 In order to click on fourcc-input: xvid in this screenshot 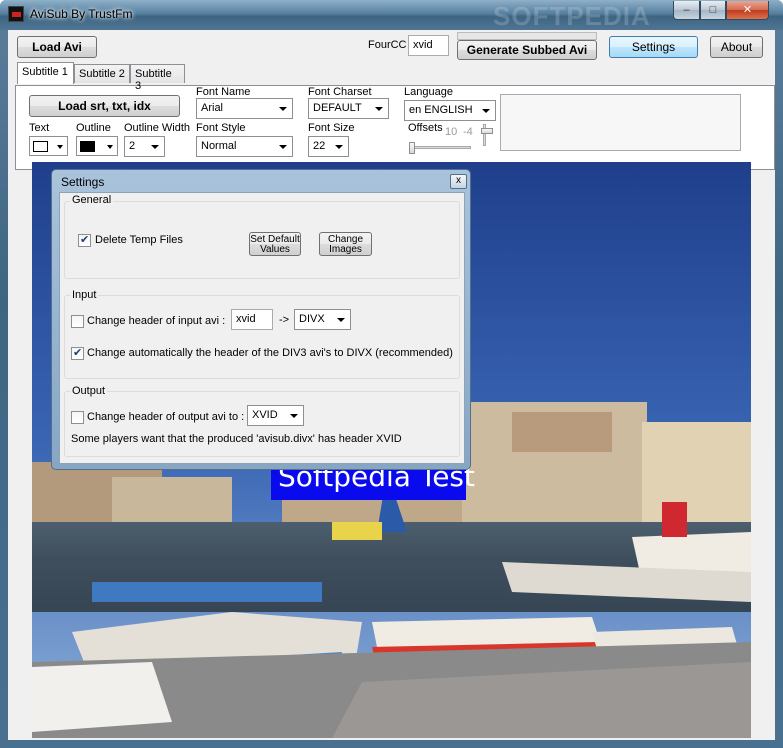, I will do `click(428, 45)`.